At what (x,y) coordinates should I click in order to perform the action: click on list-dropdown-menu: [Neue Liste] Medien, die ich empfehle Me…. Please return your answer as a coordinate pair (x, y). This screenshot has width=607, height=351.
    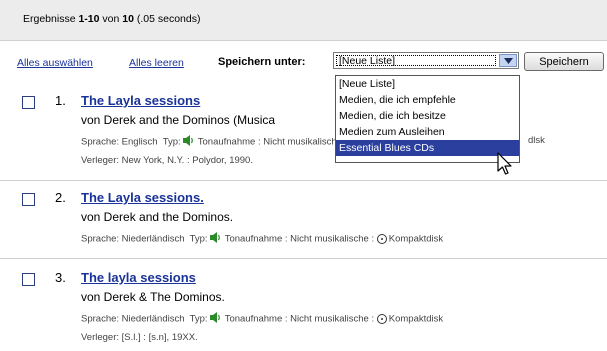
    Looking at the image, I should click on (427, 119).